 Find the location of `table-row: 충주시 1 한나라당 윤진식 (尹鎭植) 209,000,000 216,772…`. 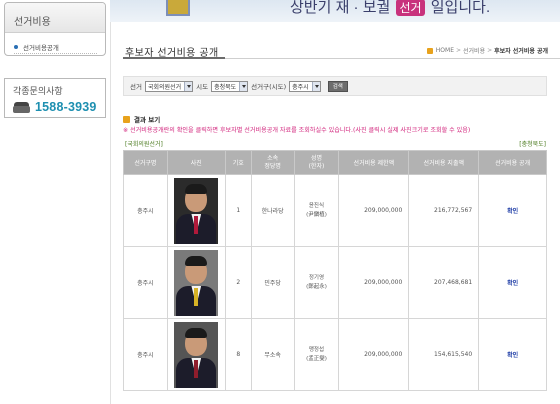

table-row: 충주시 1 한나라당 윤진식 (尹鎭植) 209,000,000 216,772… is located at coordinates (335, 210).